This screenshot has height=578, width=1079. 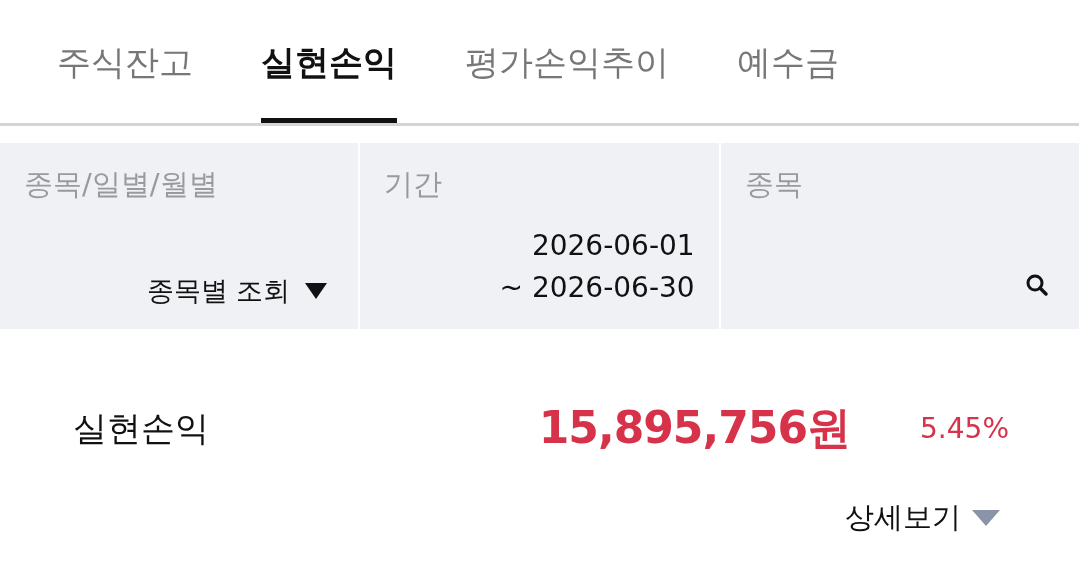 What do you see at coordinates (774, 184) in the screenshot?
I see `filter-label: 종목` at bounding box center [774, 184].